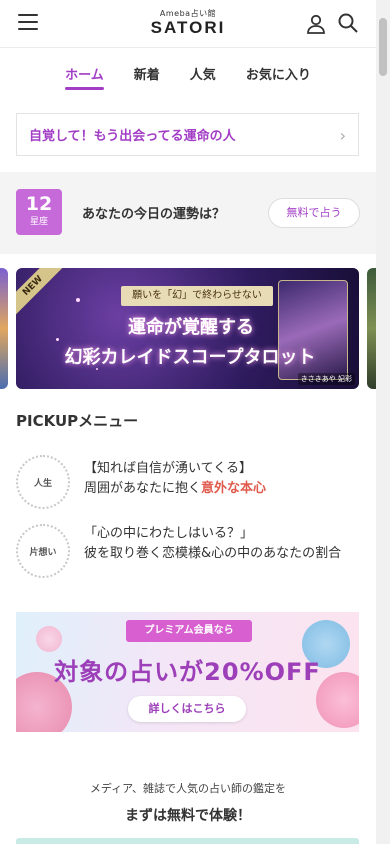 This screenshot has height=844, width=390. Describe the element at coordinates (169, 533) in the screenshot. I see `pickup-item-line1: 「心の中にわたしはいる？」` at that location.